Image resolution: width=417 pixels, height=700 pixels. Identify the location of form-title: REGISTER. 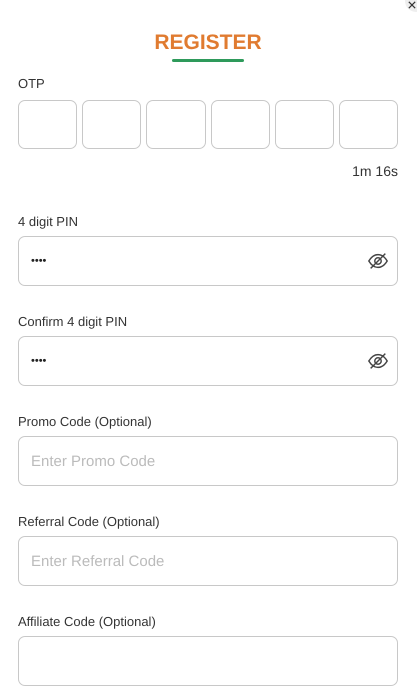
(208, 43).